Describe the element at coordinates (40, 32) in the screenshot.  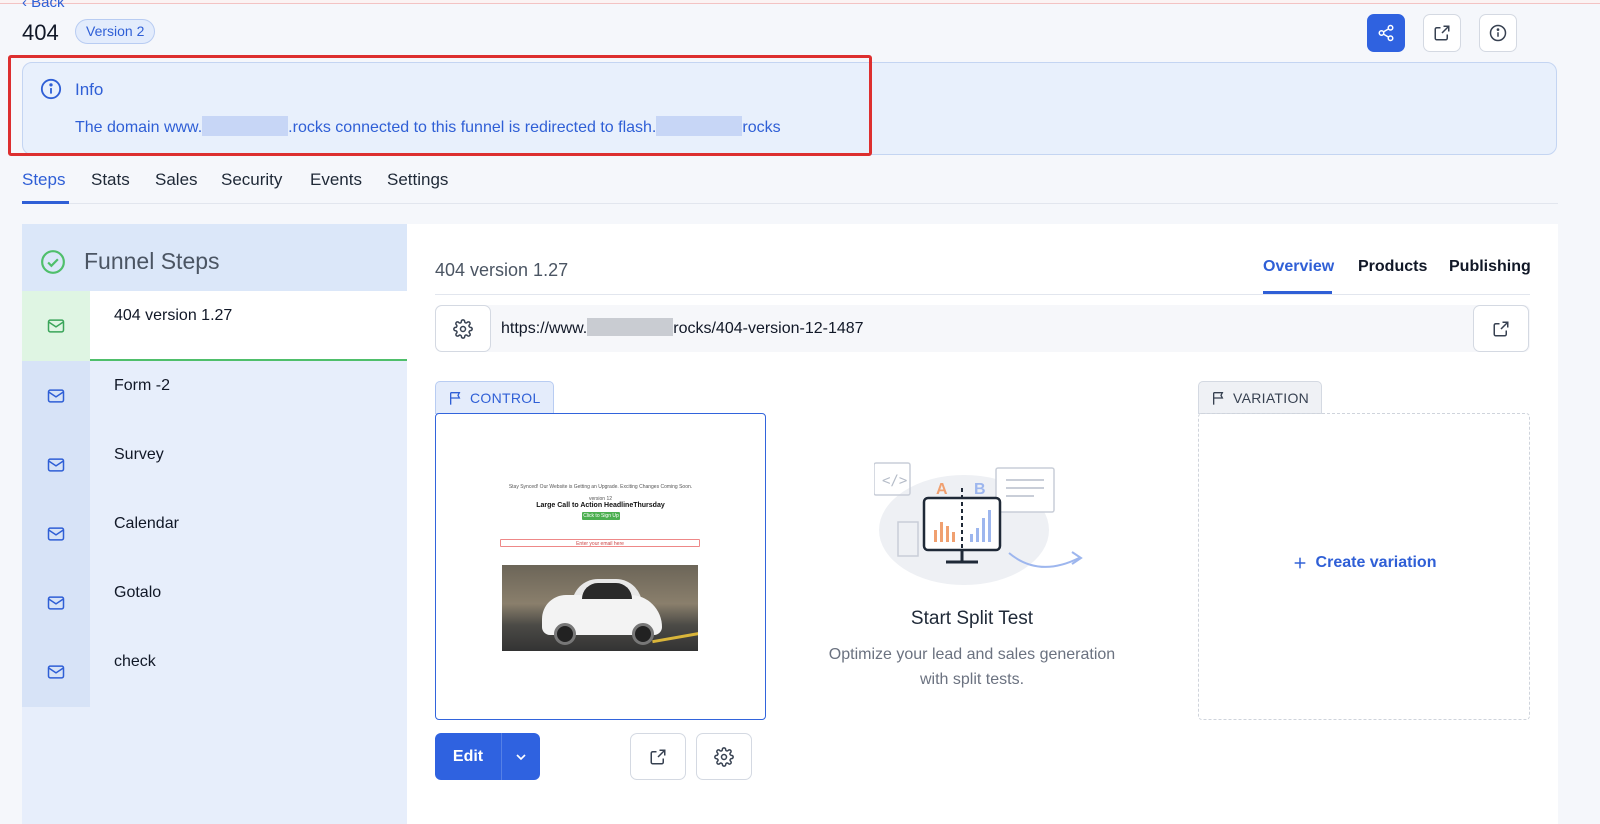
I see `page-title: 404` at that location.